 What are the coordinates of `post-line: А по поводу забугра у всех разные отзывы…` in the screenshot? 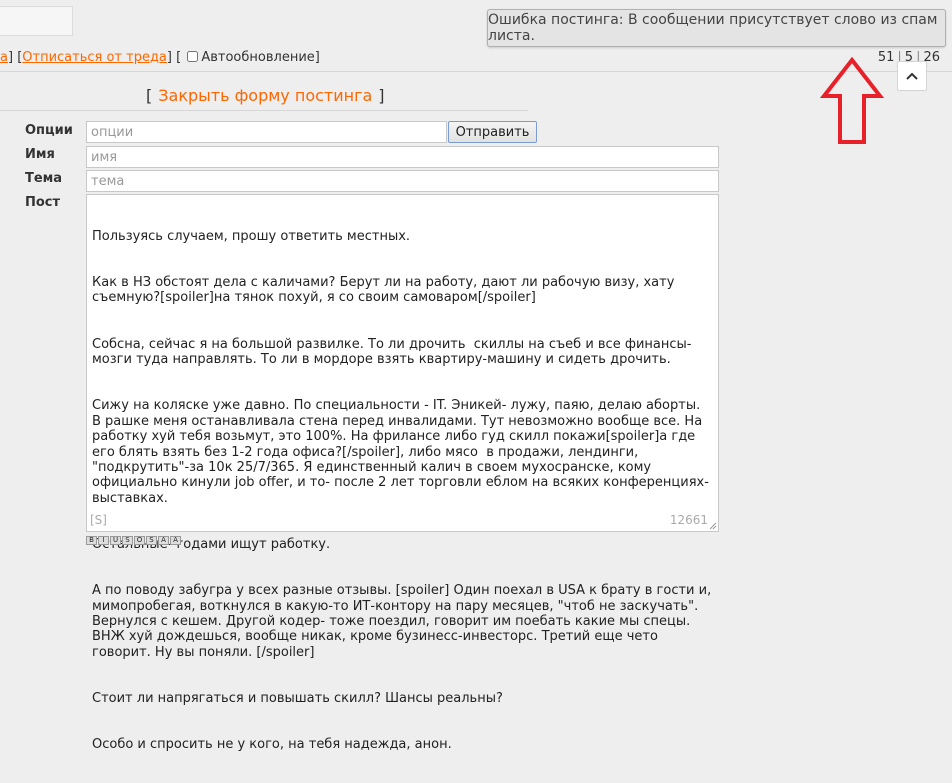 It's located at (404, 621).